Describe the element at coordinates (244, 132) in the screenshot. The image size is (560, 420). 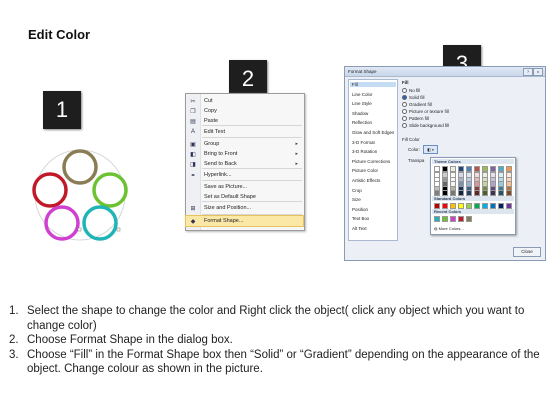
I see `menu-item-edit-text: A Edit Text` at that location.